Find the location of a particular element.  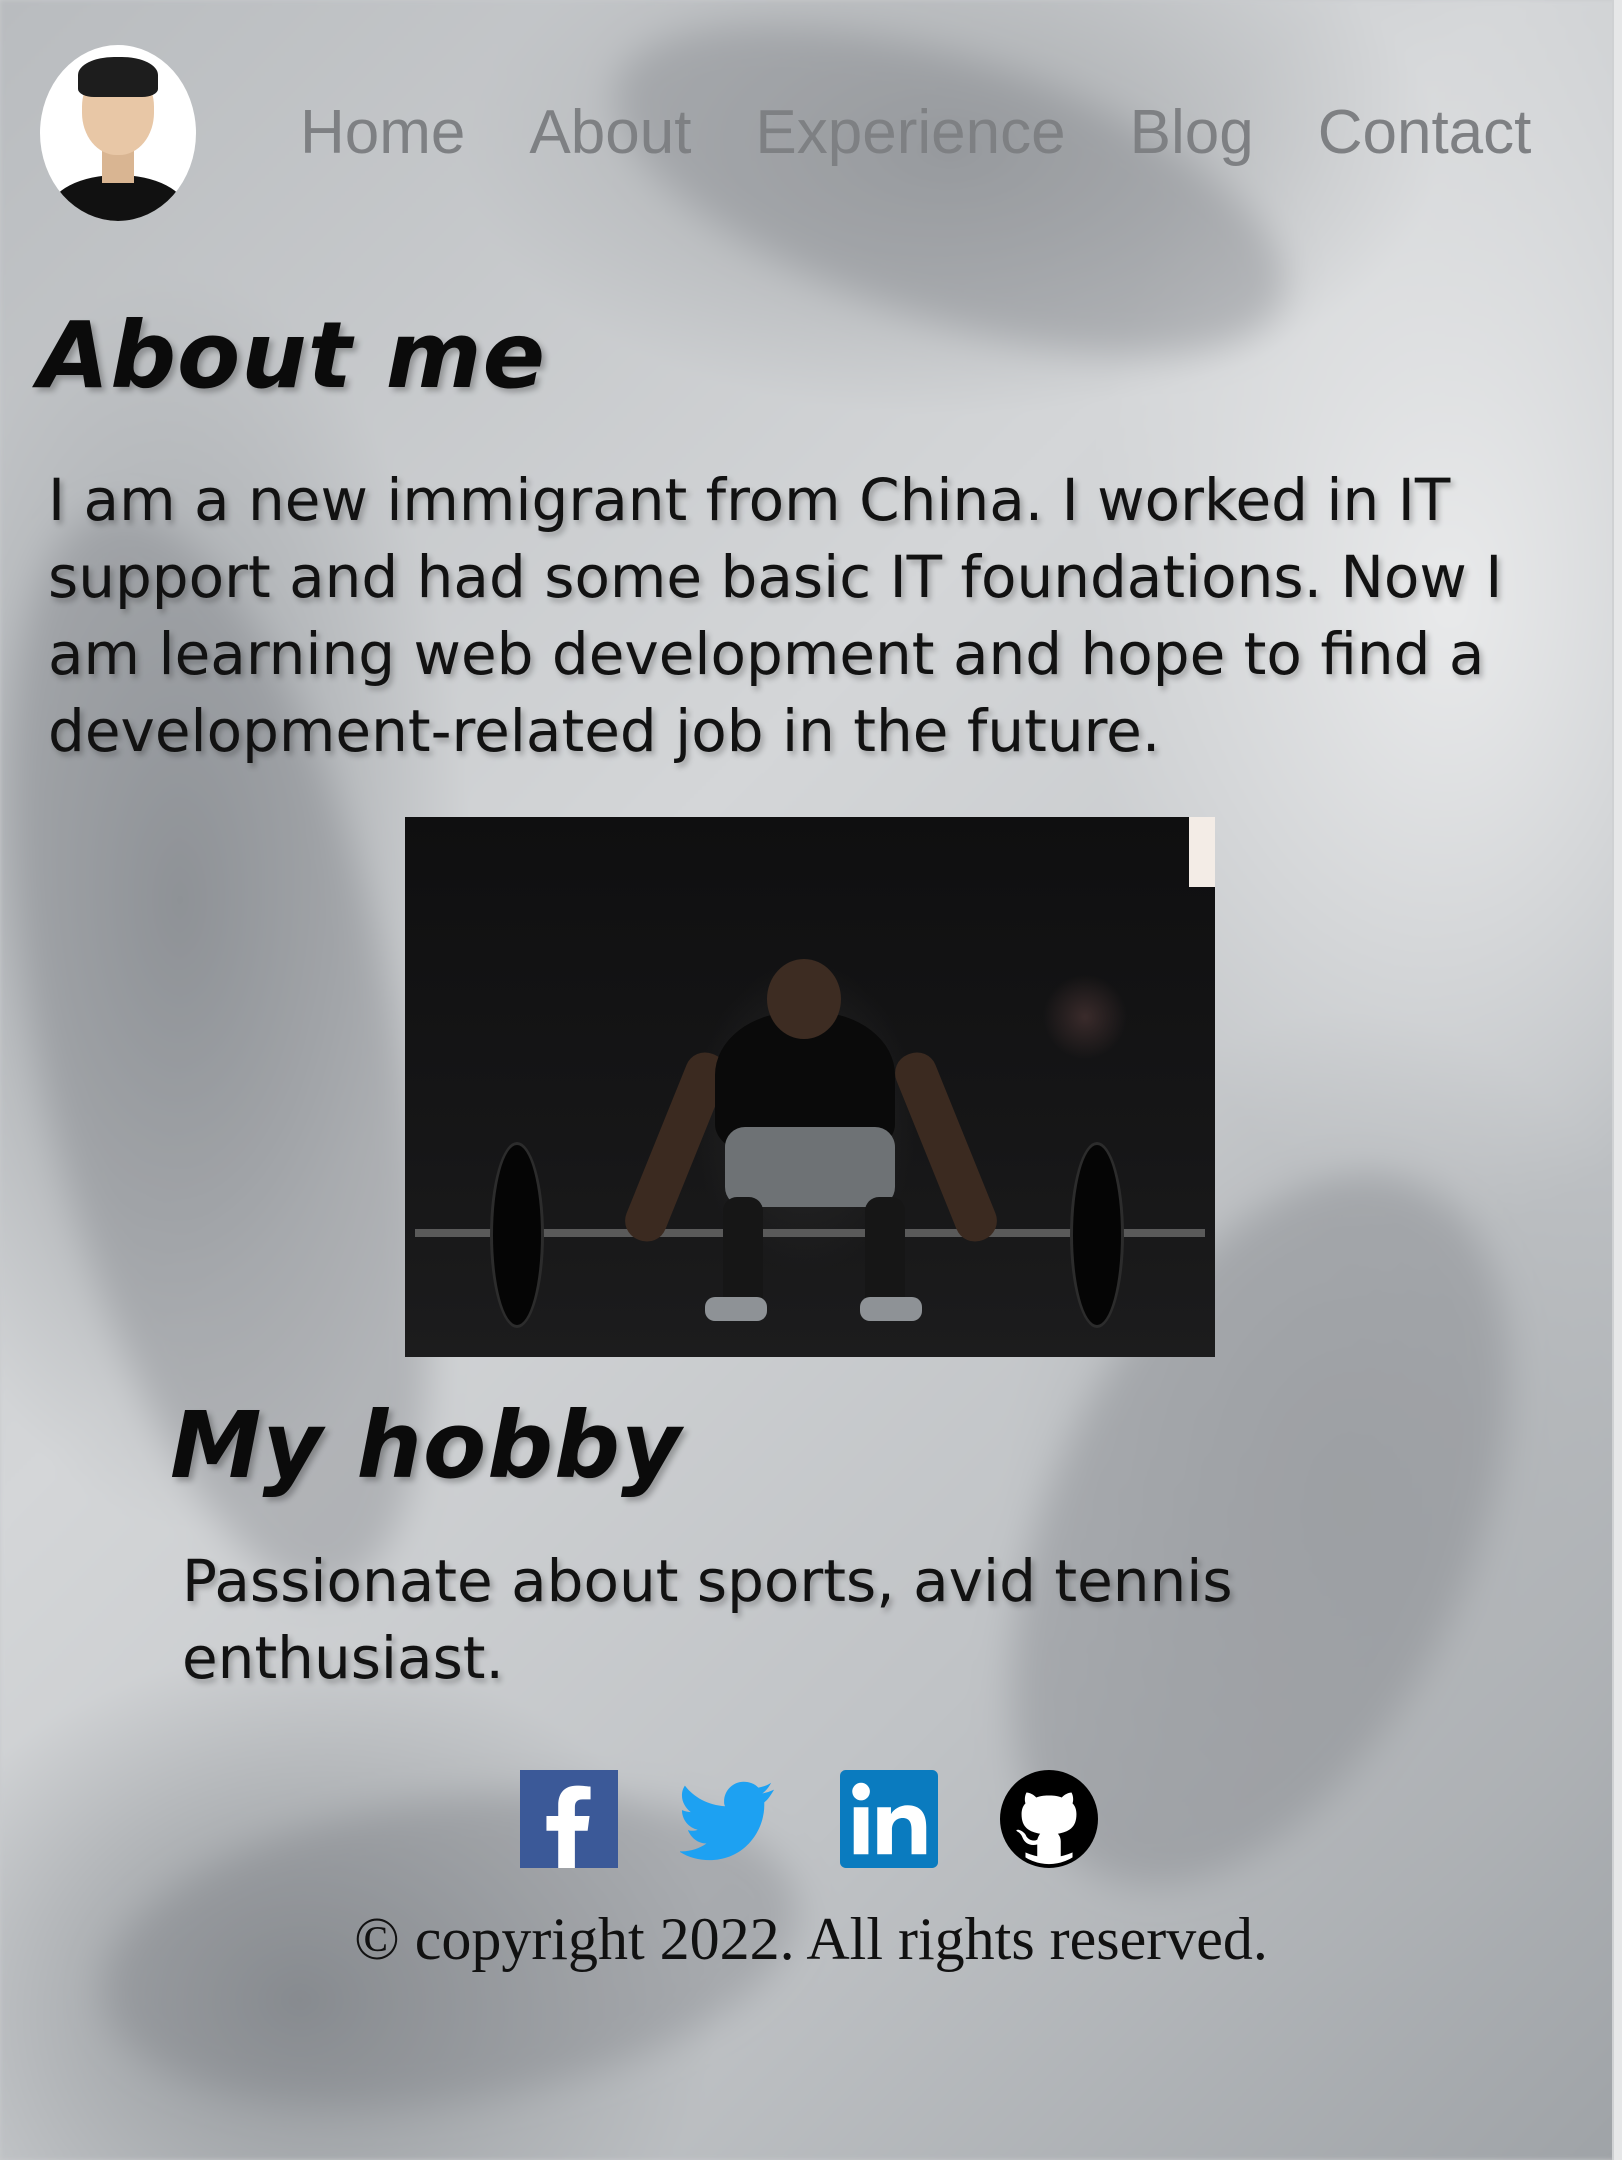

copyright-text: © copyright 2022. All rights reserved. is located at coordinates (811, 1939).